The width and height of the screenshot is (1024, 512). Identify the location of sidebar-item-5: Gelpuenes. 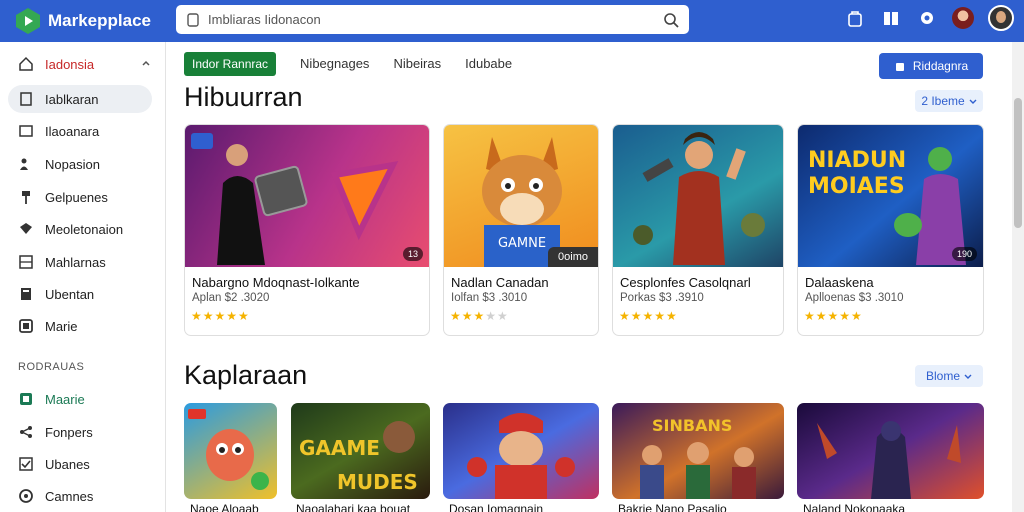
(80, 197).